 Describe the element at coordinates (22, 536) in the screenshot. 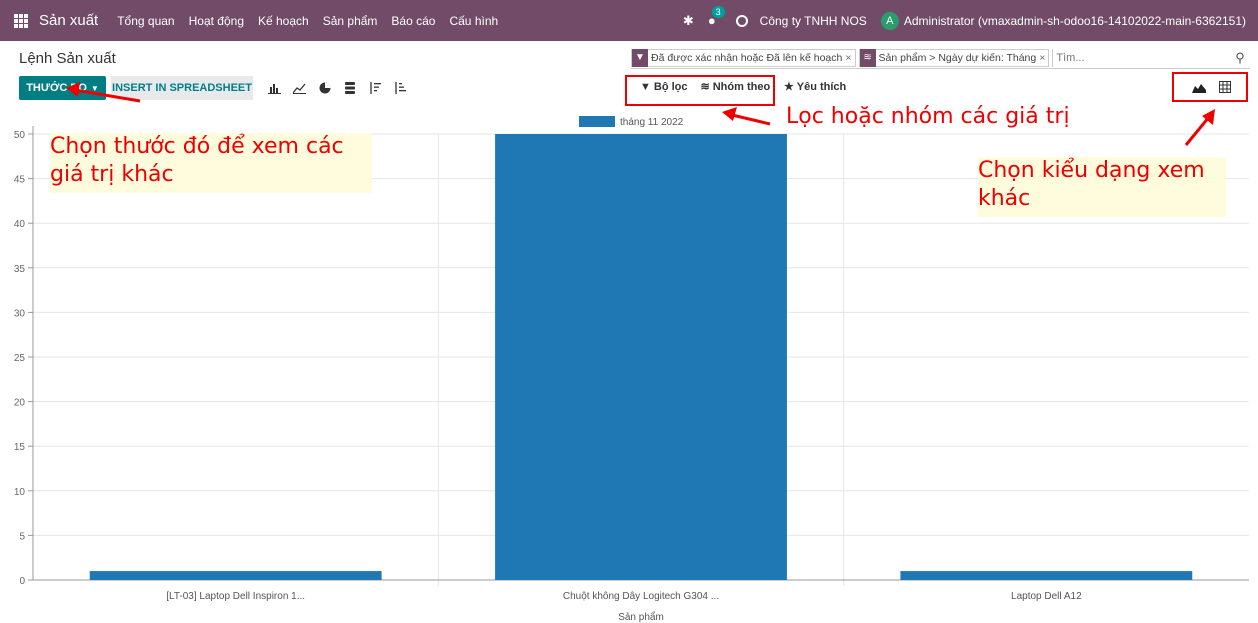

I see `y-tick-label: 5` at that location.